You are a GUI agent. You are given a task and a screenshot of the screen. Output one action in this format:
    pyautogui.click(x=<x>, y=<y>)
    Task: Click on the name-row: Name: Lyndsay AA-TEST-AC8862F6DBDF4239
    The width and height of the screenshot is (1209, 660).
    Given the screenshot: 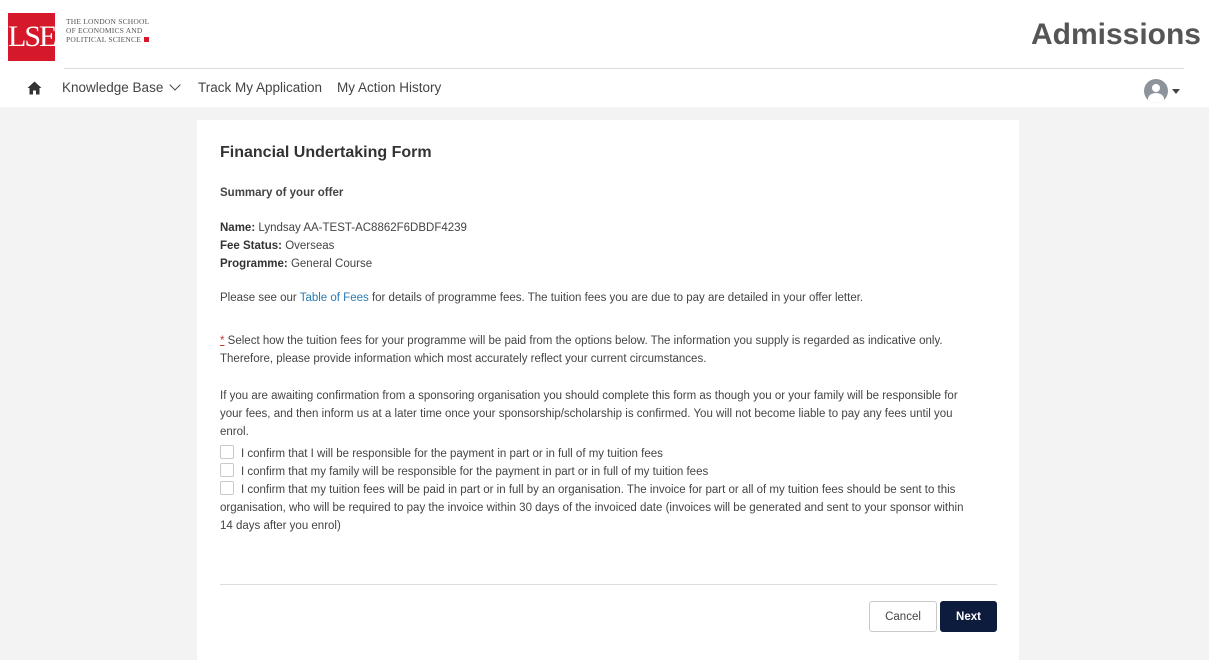 What is the action you would take?
    pyautogui.click(x=343, y=228)
    